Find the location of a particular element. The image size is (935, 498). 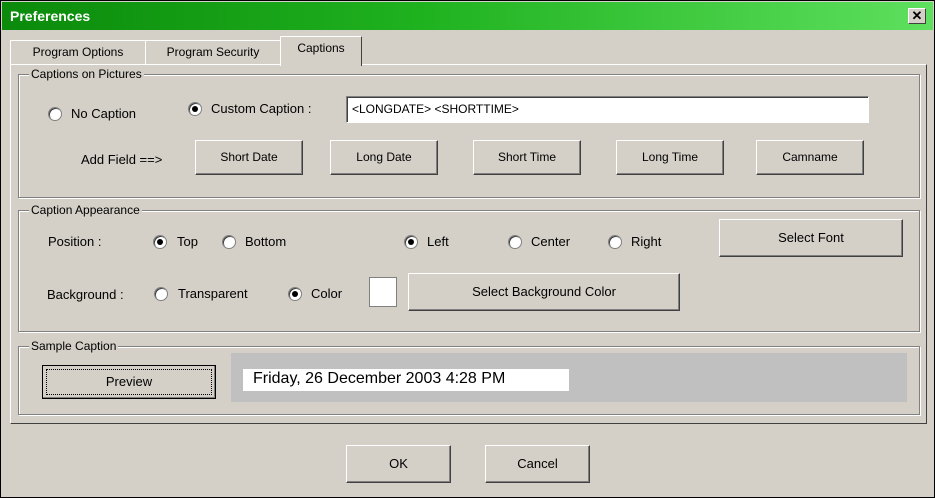

background-color-label: Color is located at coordinates (327, 293).